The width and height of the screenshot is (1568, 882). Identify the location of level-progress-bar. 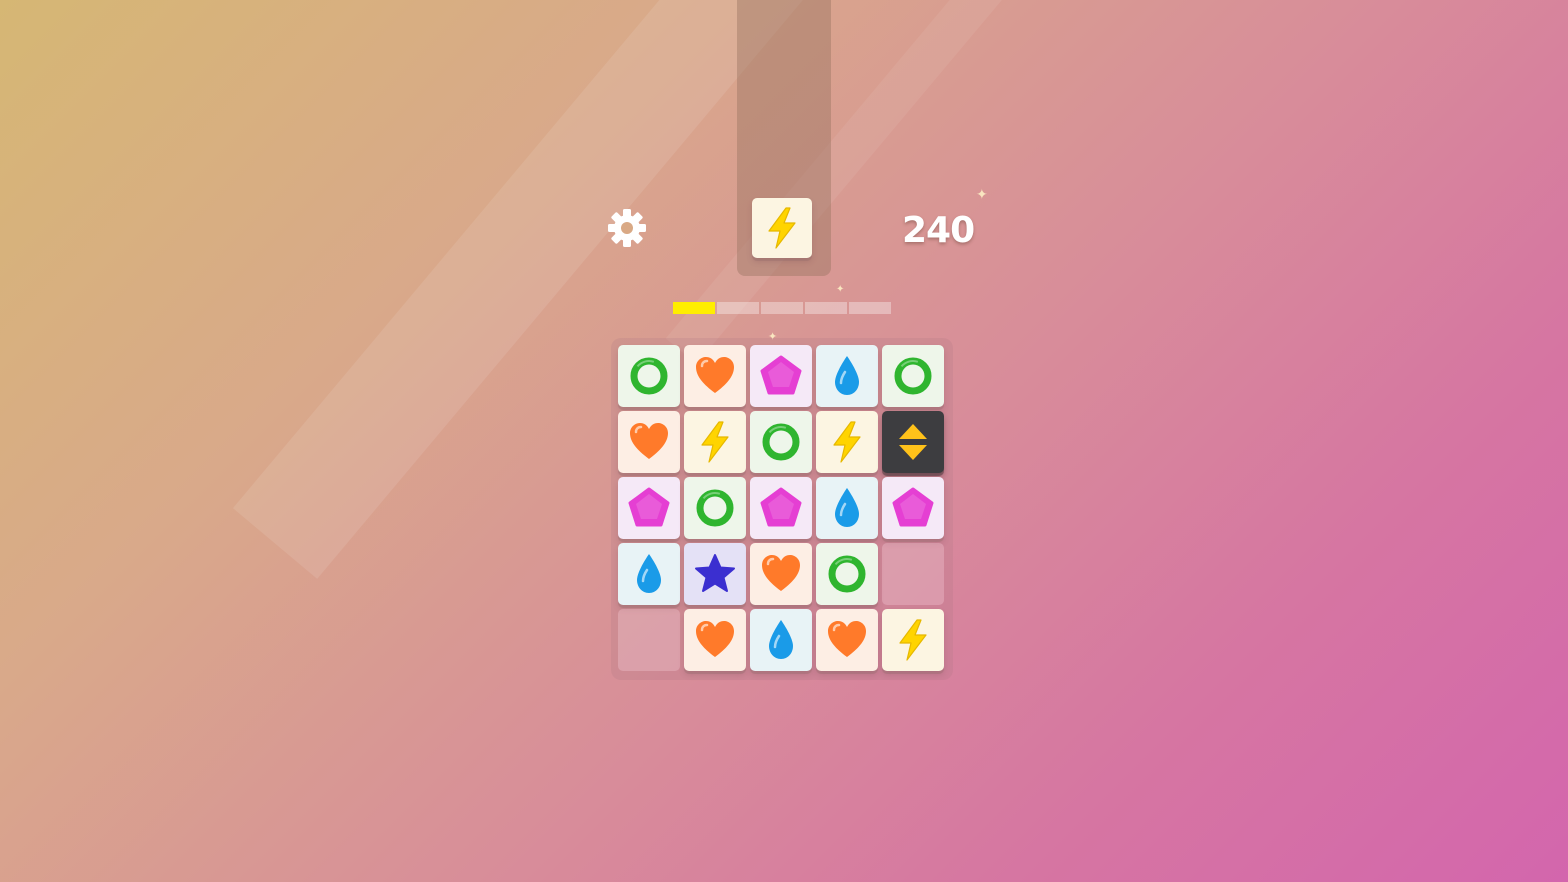
(783, 308).